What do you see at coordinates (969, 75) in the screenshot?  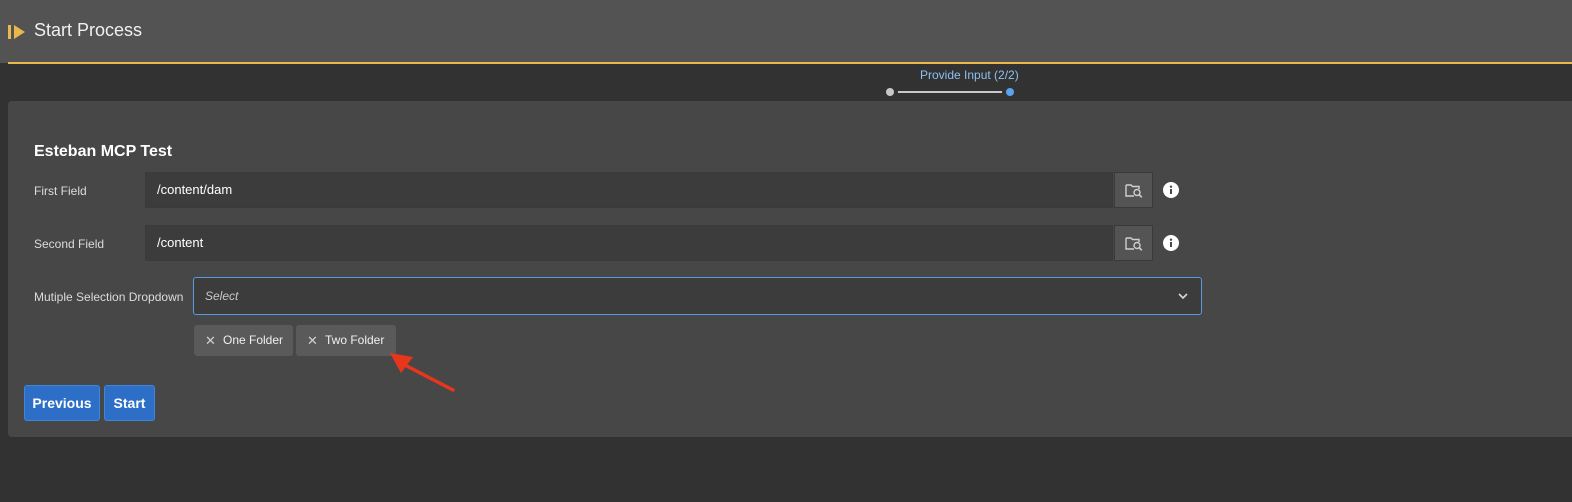 I see `stepper-label: Provide Input (2/2)` at bounding box center [969, 75].